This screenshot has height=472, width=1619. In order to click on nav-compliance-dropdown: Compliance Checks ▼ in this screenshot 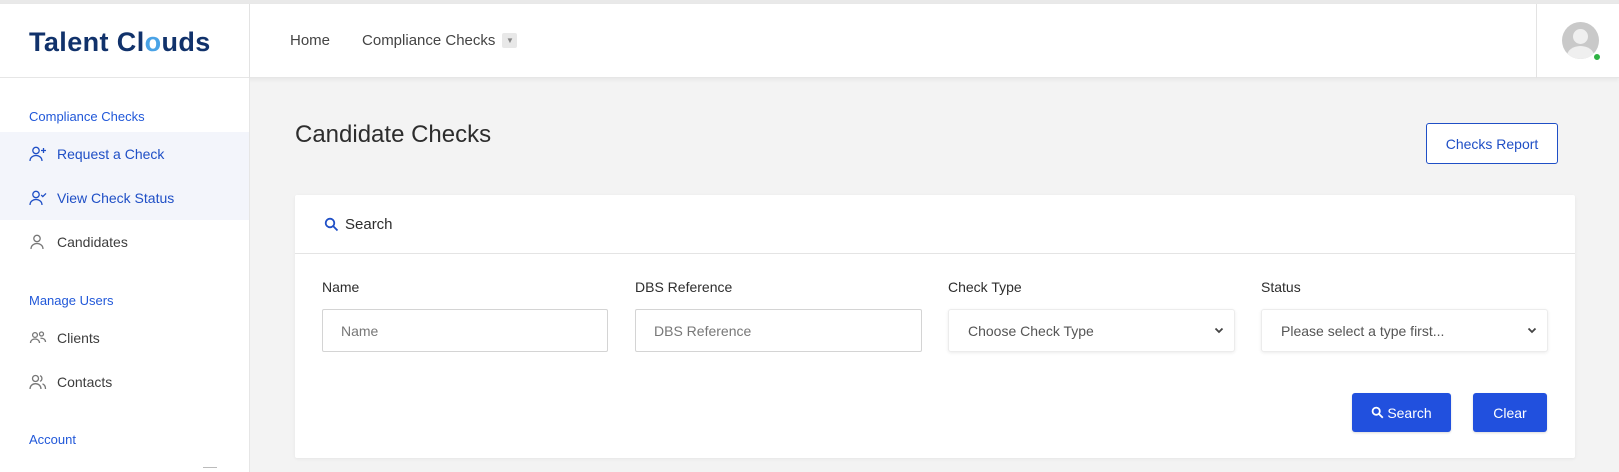, I will do `click(440, 40)`.